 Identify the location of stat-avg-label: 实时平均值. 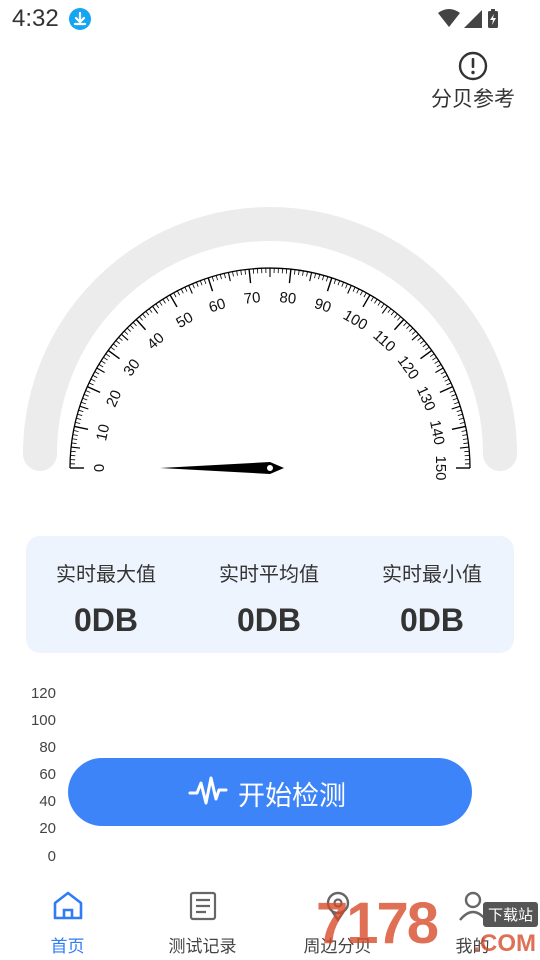
(269, 574).